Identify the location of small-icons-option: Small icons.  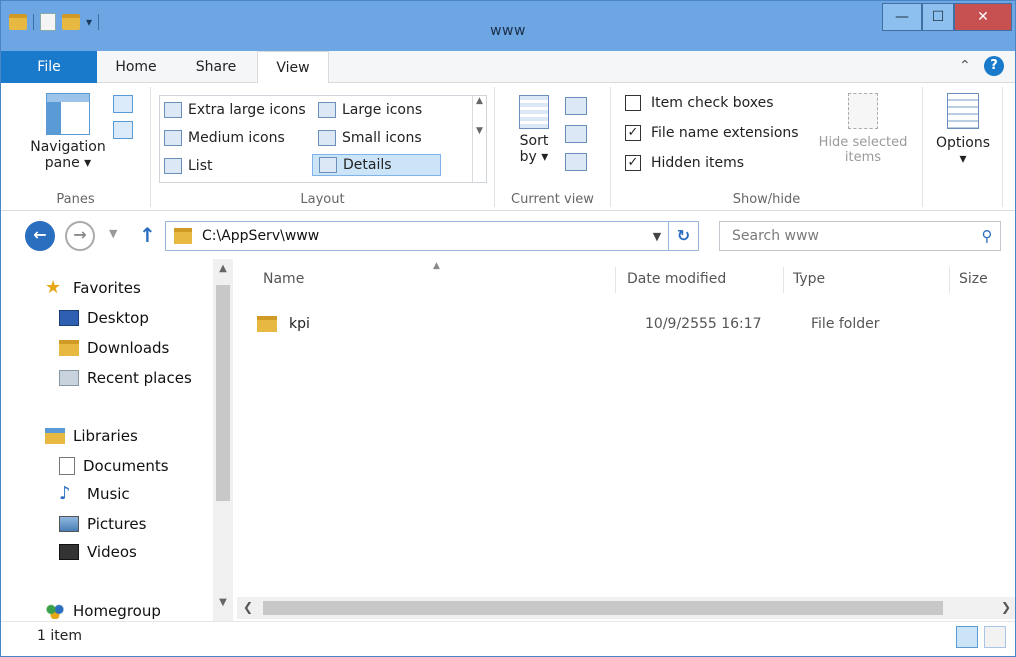
(370, 138).